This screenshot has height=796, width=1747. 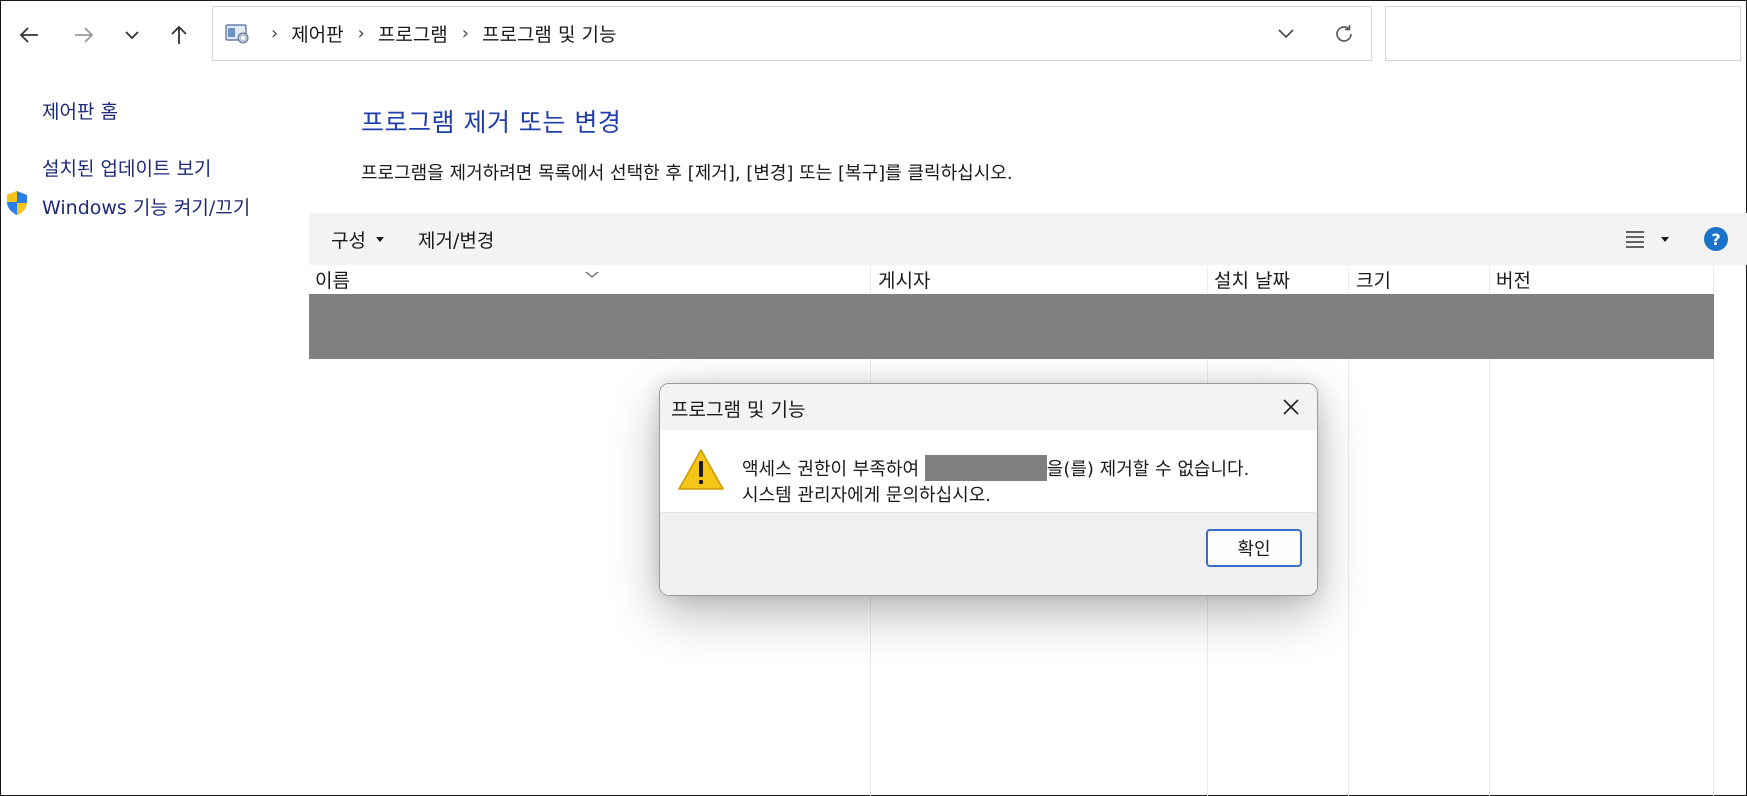 I want to click on sort-chevron-icon, so click(x=592, y=273).